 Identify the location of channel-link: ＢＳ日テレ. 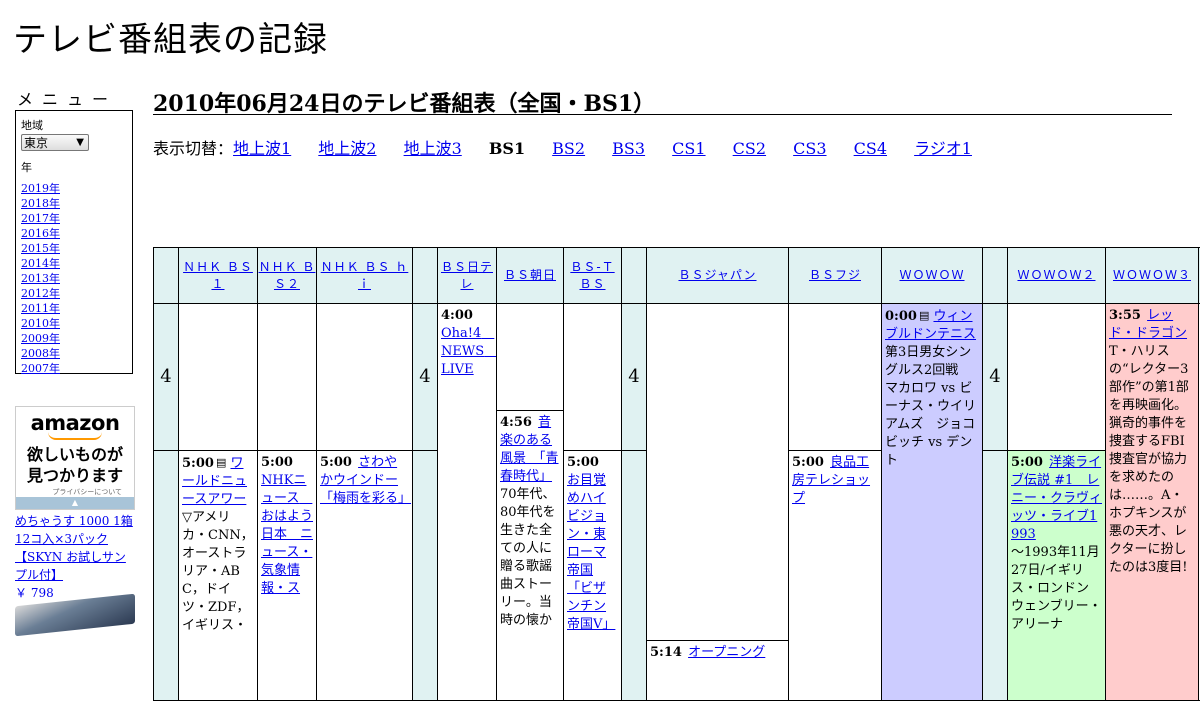
(467, 275).